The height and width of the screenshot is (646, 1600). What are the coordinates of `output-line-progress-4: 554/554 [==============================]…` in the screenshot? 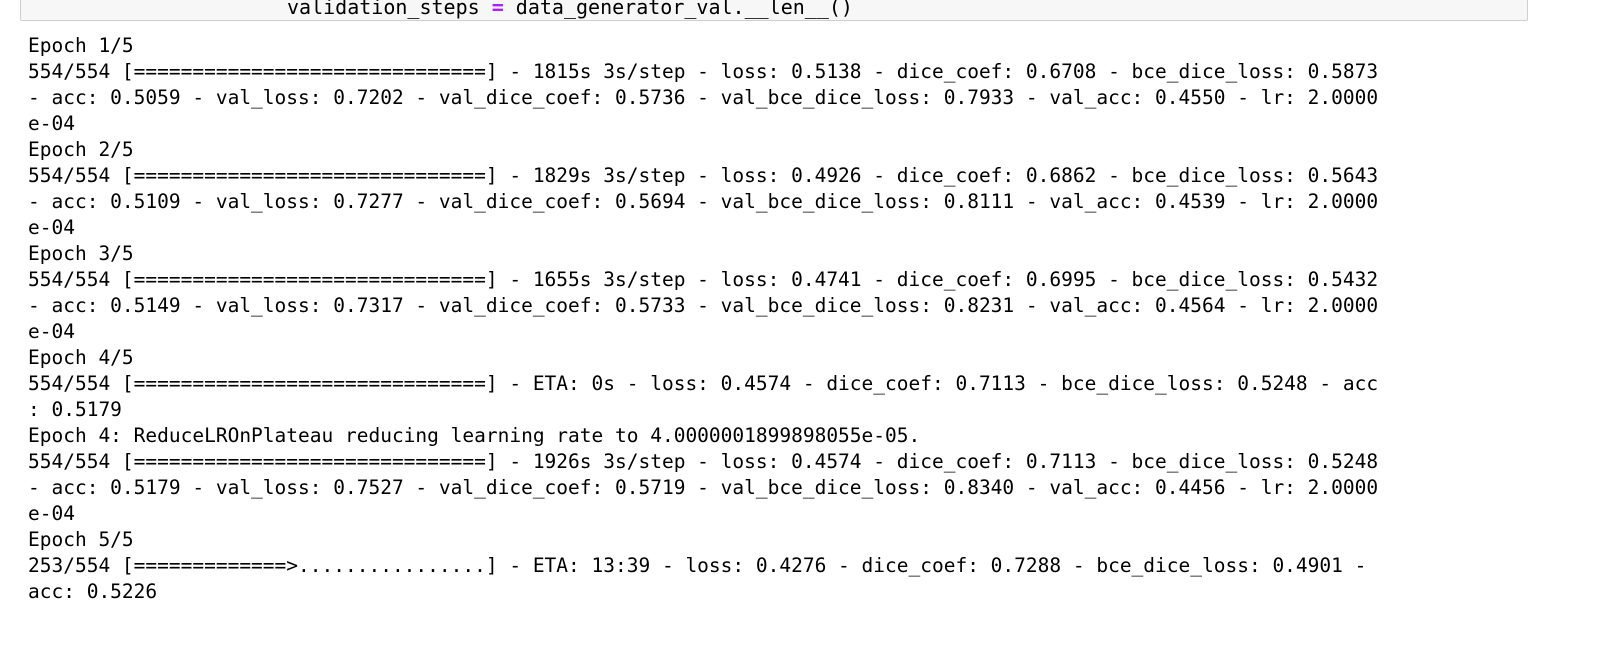 It's located at (703, 461).